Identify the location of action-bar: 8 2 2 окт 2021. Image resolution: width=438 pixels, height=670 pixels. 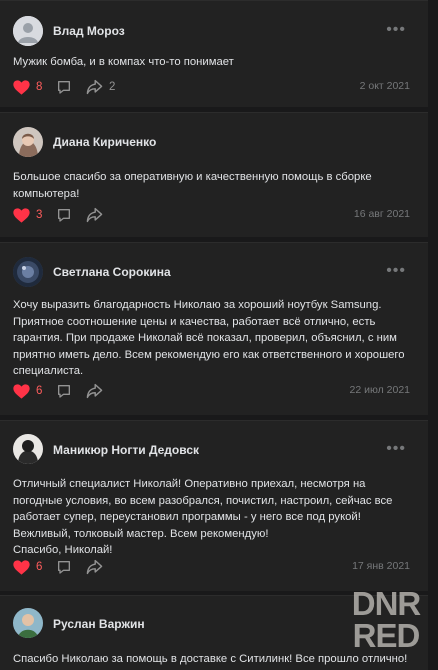
(211, 87).